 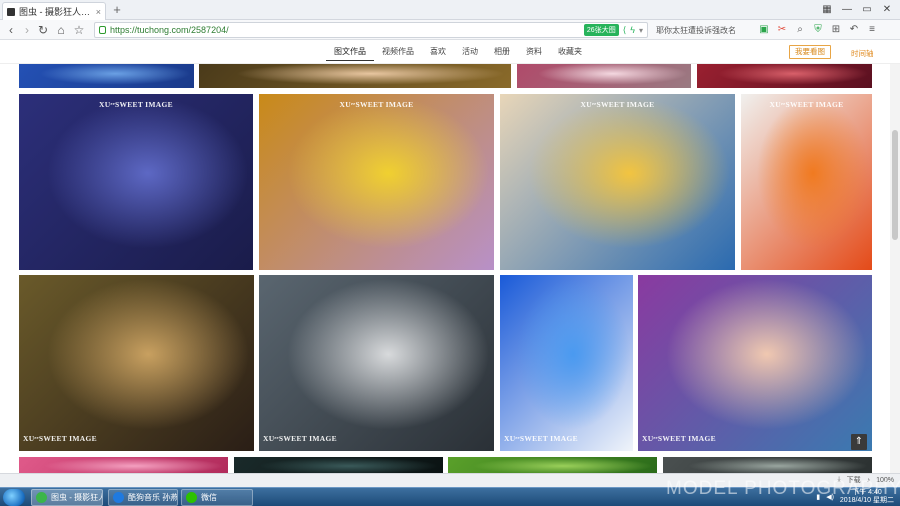 I want to click on browser-tab: 图虫 - 摄影狂人小宣宣 - 图虫网 ×, so click(x=54, y=11).